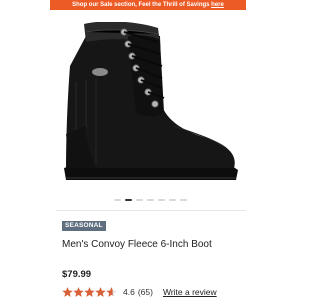 This screenshot has height=300, width=320. What do you see at coordinates (129, 292) in the screenshot?
I see `rating-value: 4.6` at bounding box center [129, 292].